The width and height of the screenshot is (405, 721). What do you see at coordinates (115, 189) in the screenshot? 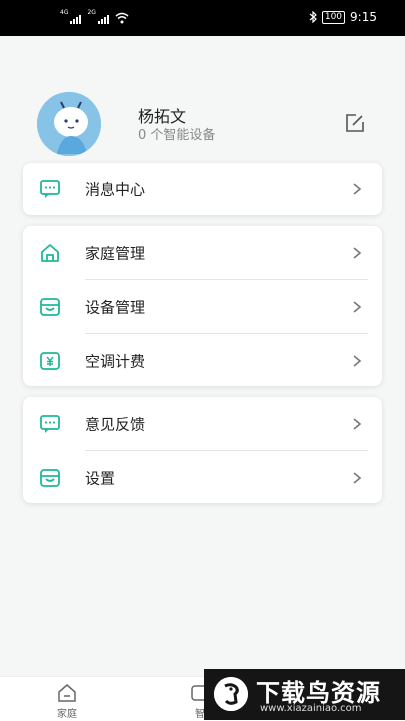
I see `menu-item-label: 消息中心` at bounding box center [115, 189].